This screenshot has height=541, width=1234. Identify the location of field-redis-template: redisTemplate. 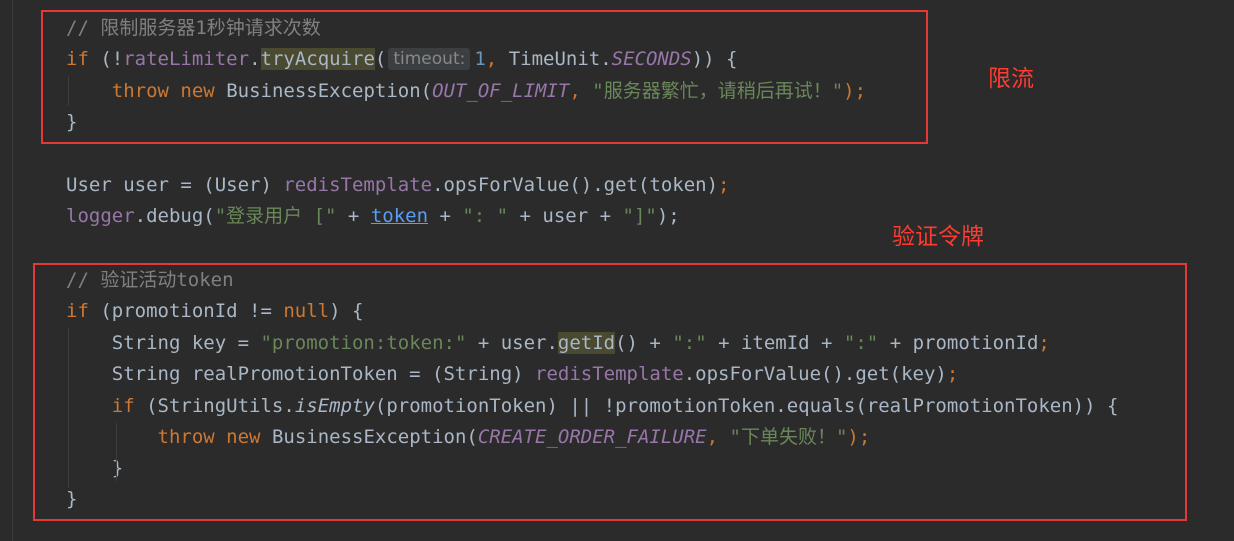
(358, 185).